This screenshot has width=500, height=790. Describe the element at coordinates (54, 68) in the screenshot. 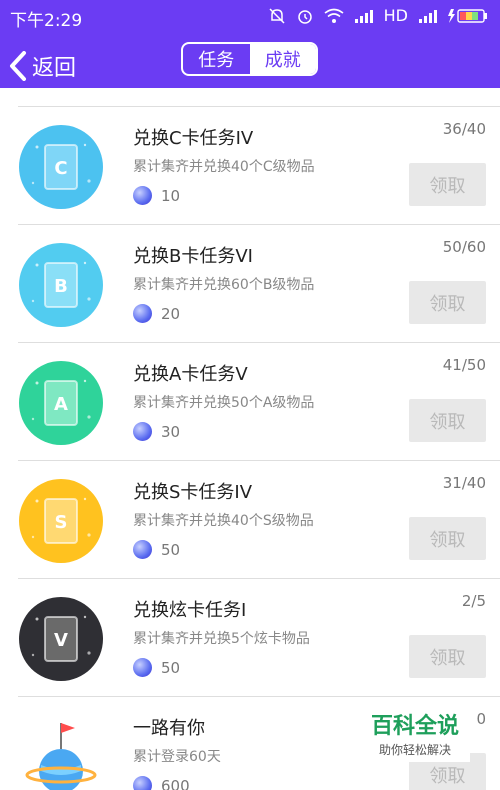

I see `back-label: 返回` at that location.